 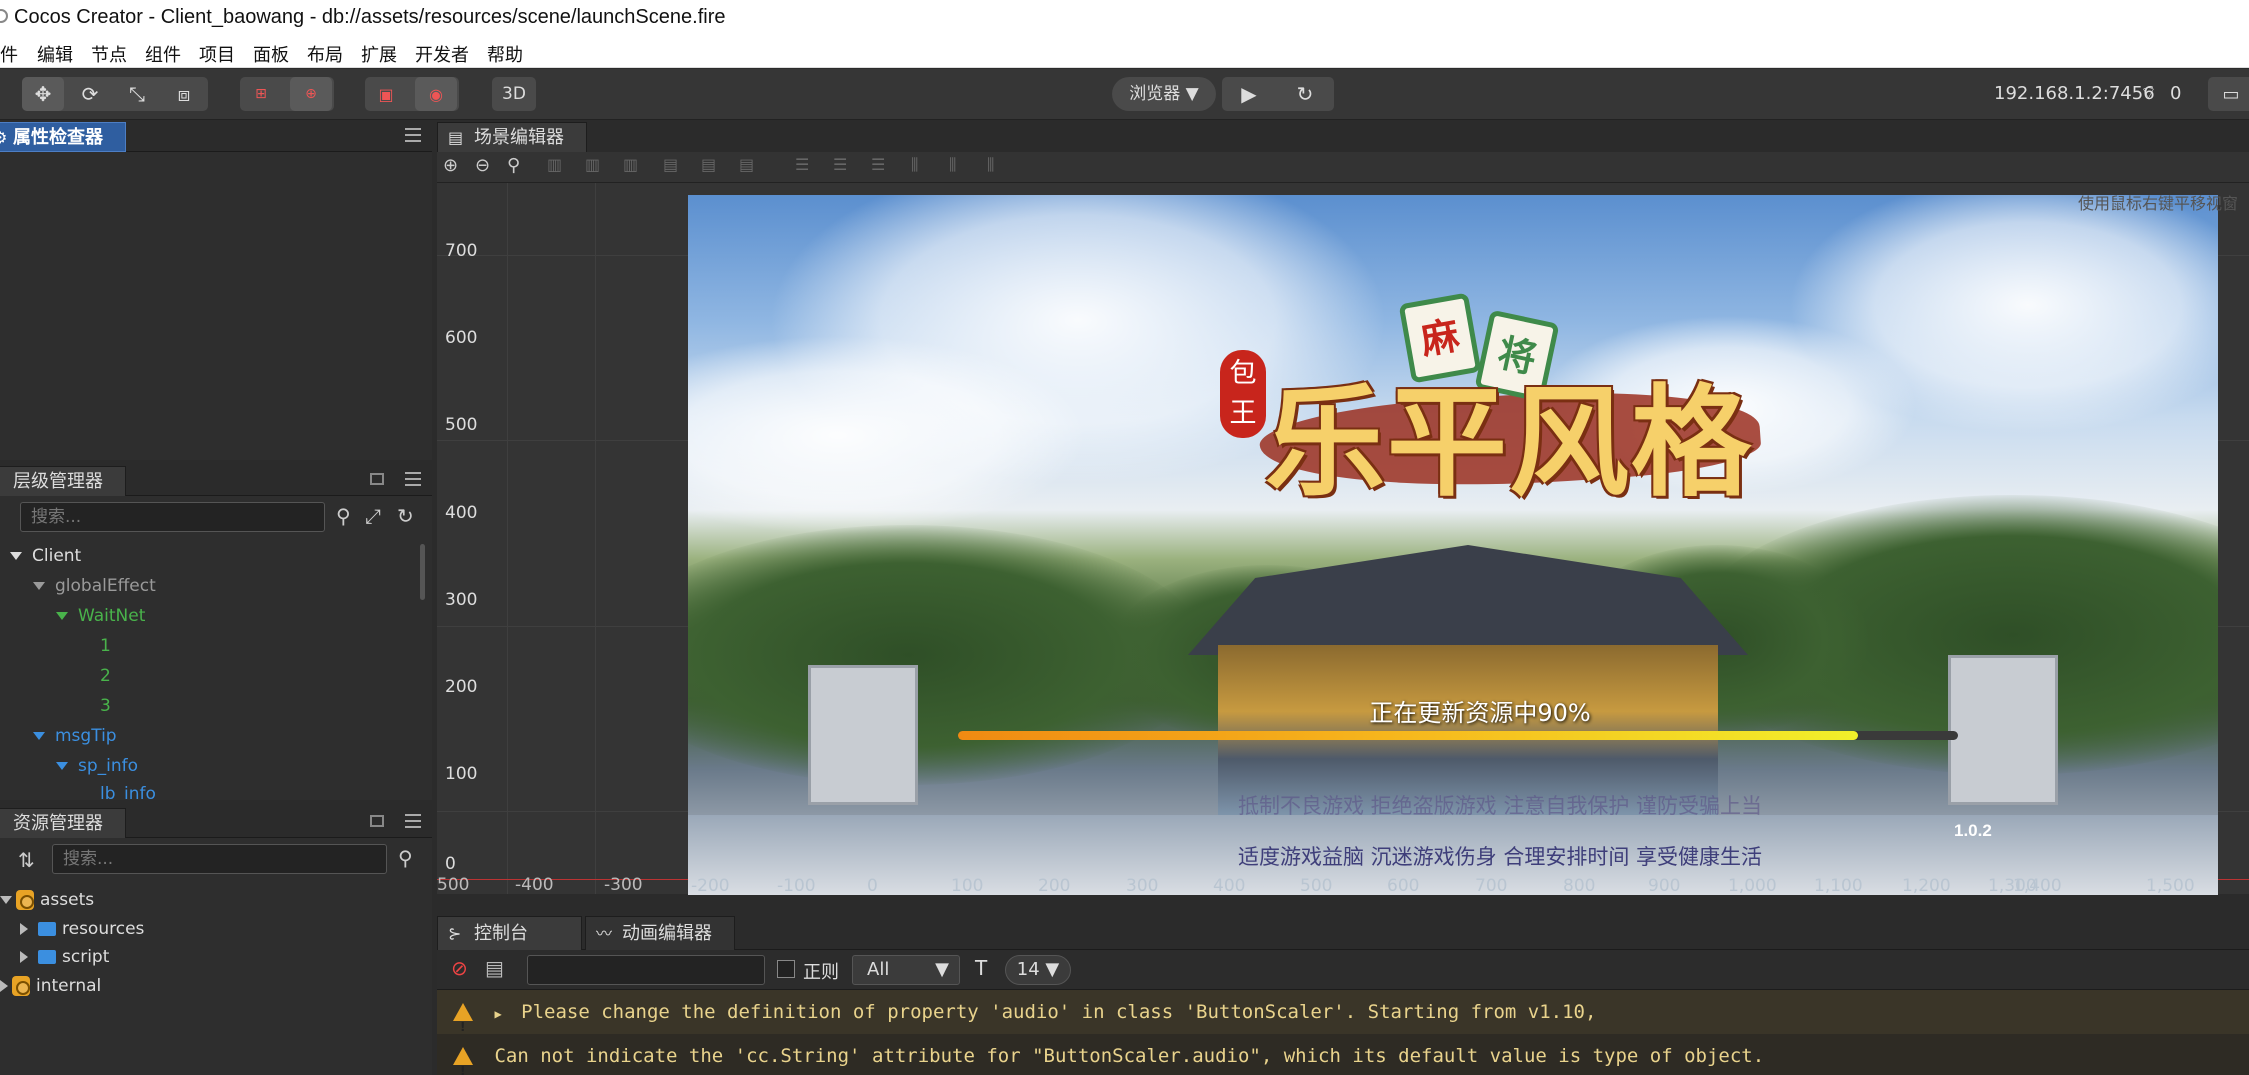 What do you see at coordinates (554, 164) in the screenshot?
I see `align-top-icon: ▥` at bounding box center [554, 164].